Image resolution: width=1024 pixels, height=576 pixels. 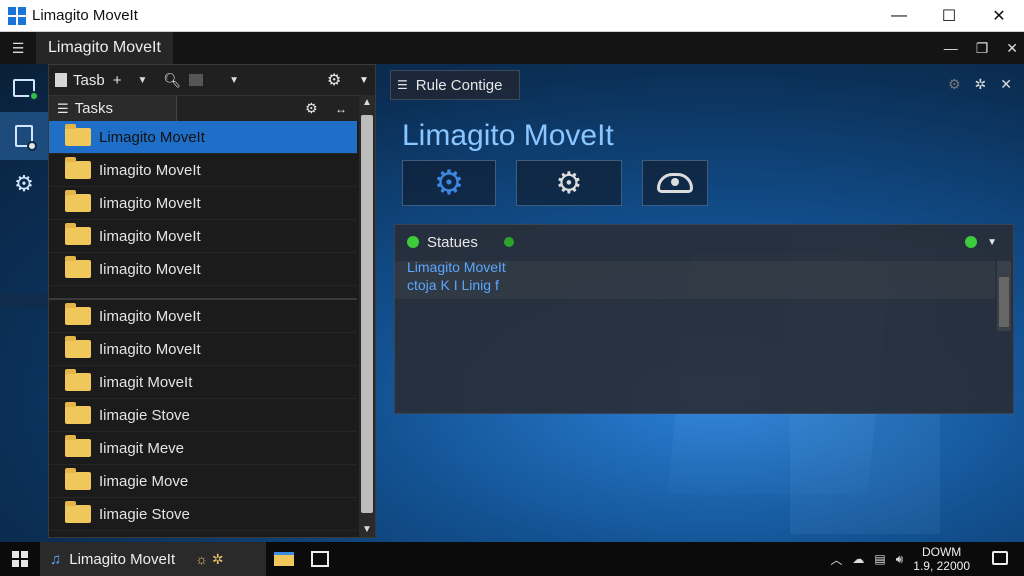 I want to click on maximize-button: ☐, so click(x=949, y=16).